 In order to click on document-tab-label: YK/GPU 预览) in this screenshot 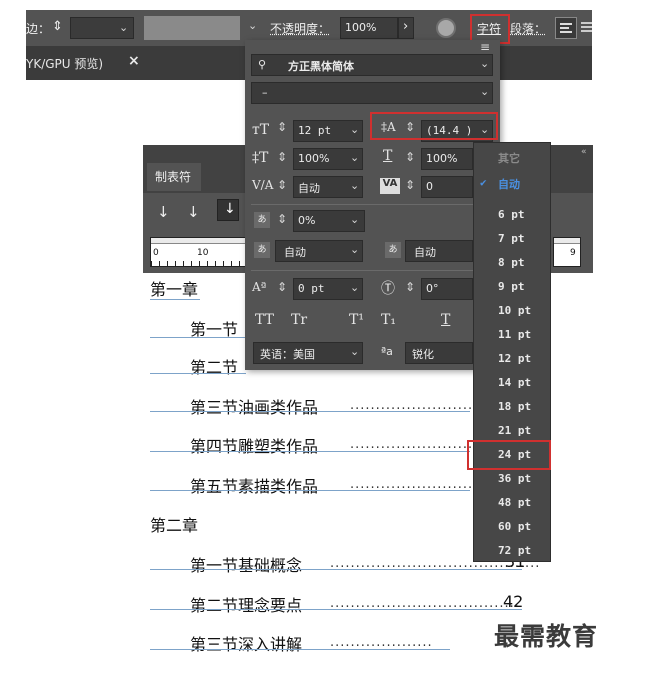, I will do `click(64, 63)`.